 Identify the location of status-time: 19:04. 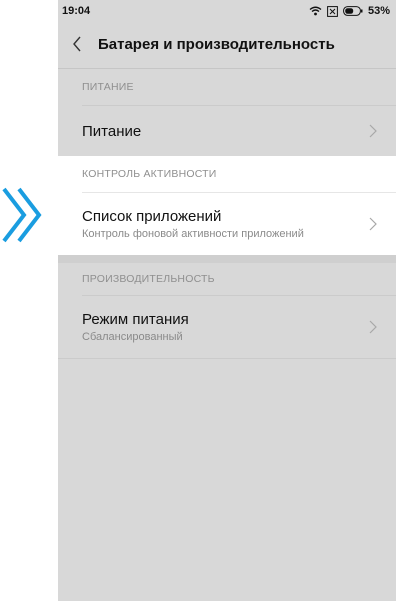
(76, 11).